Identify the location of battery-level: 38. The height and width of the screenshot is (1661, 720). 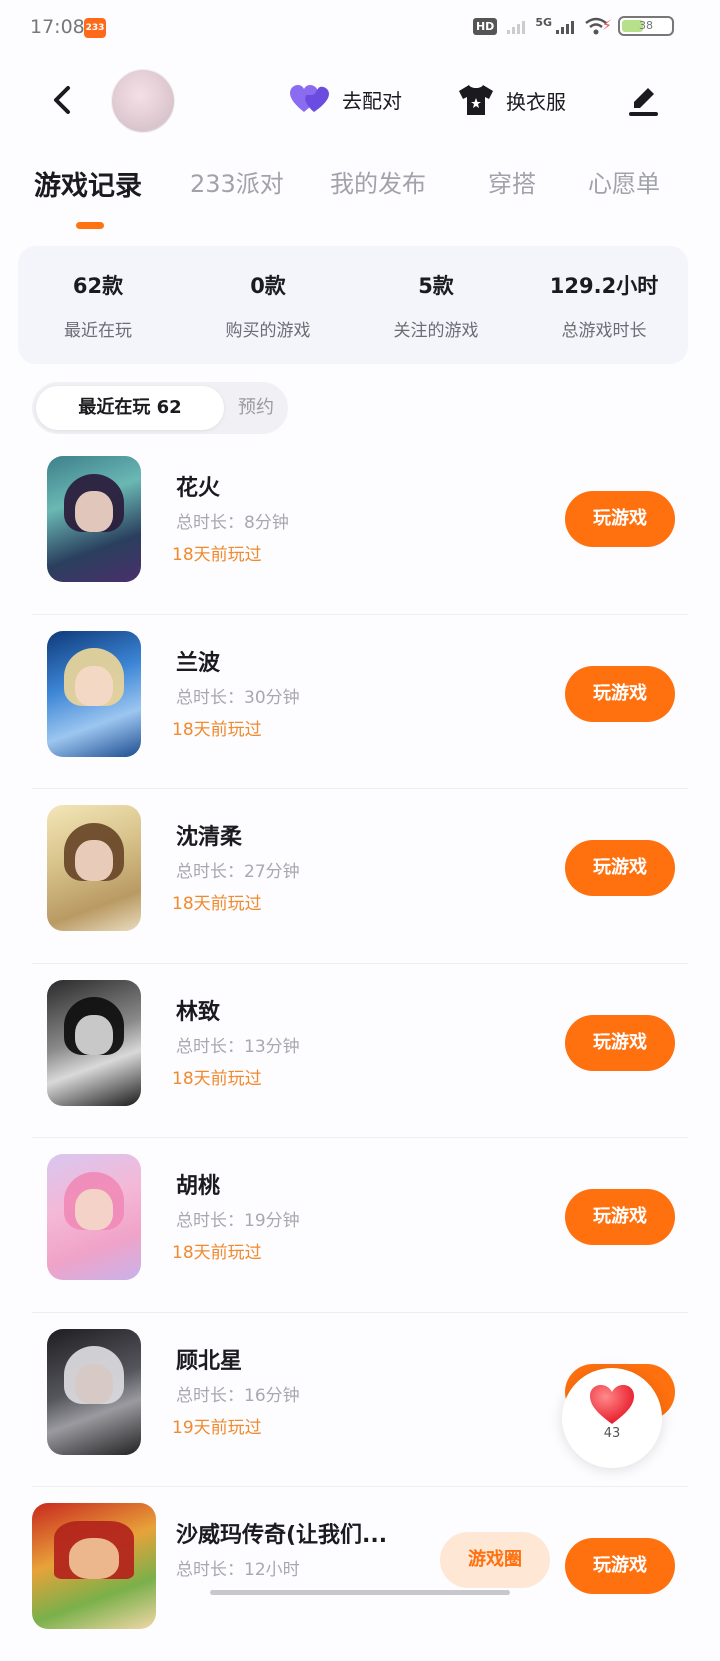
(646, 25).